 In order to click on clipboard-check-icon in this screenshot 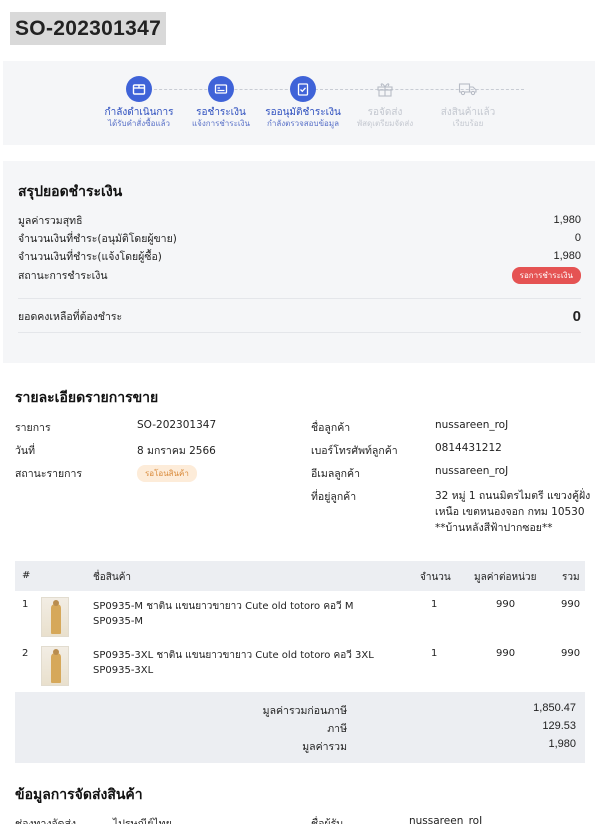, I will do `click(303, 89)`.